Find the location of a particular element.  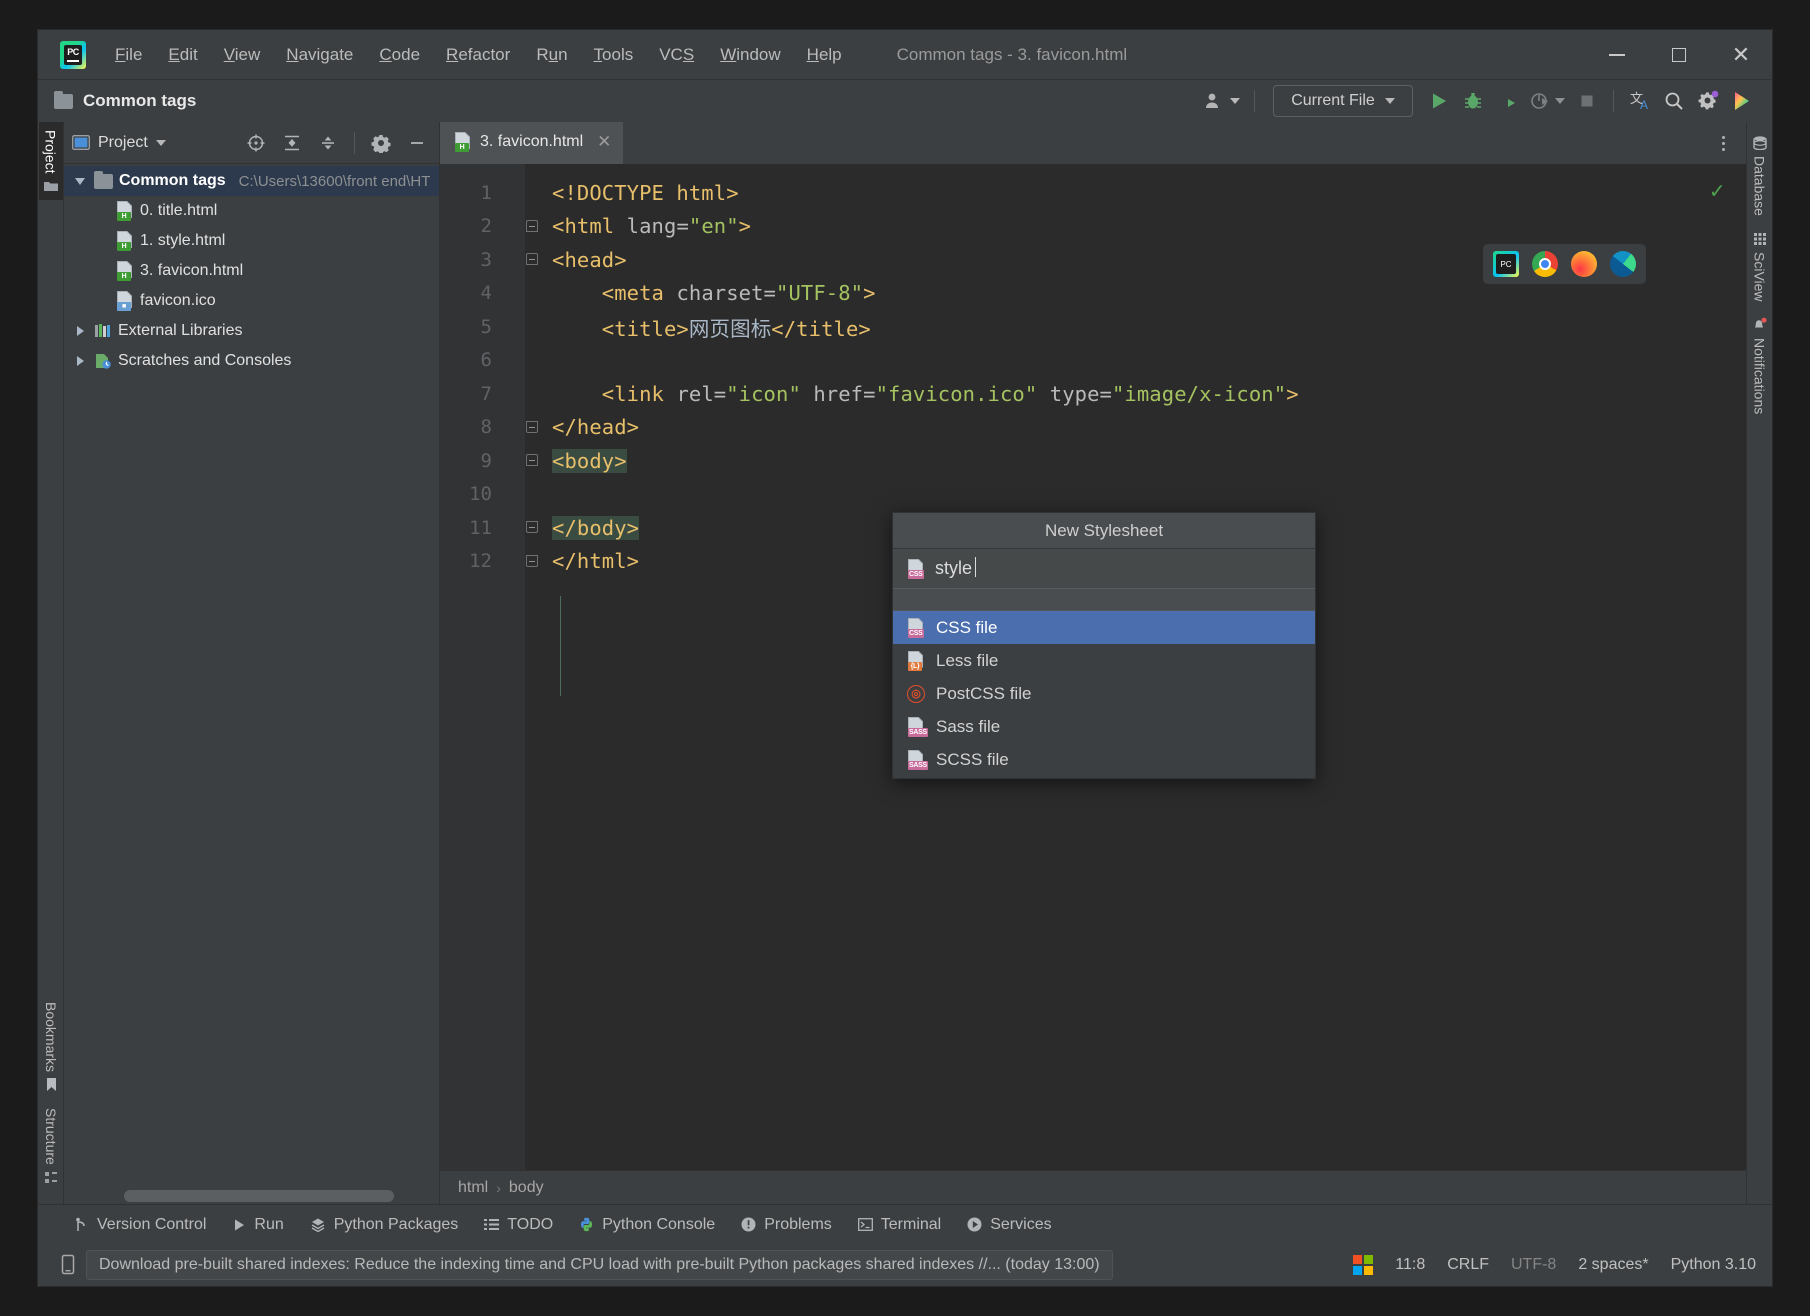

sidebar-item-structure: Structure is located at coordinates (51, 1146).